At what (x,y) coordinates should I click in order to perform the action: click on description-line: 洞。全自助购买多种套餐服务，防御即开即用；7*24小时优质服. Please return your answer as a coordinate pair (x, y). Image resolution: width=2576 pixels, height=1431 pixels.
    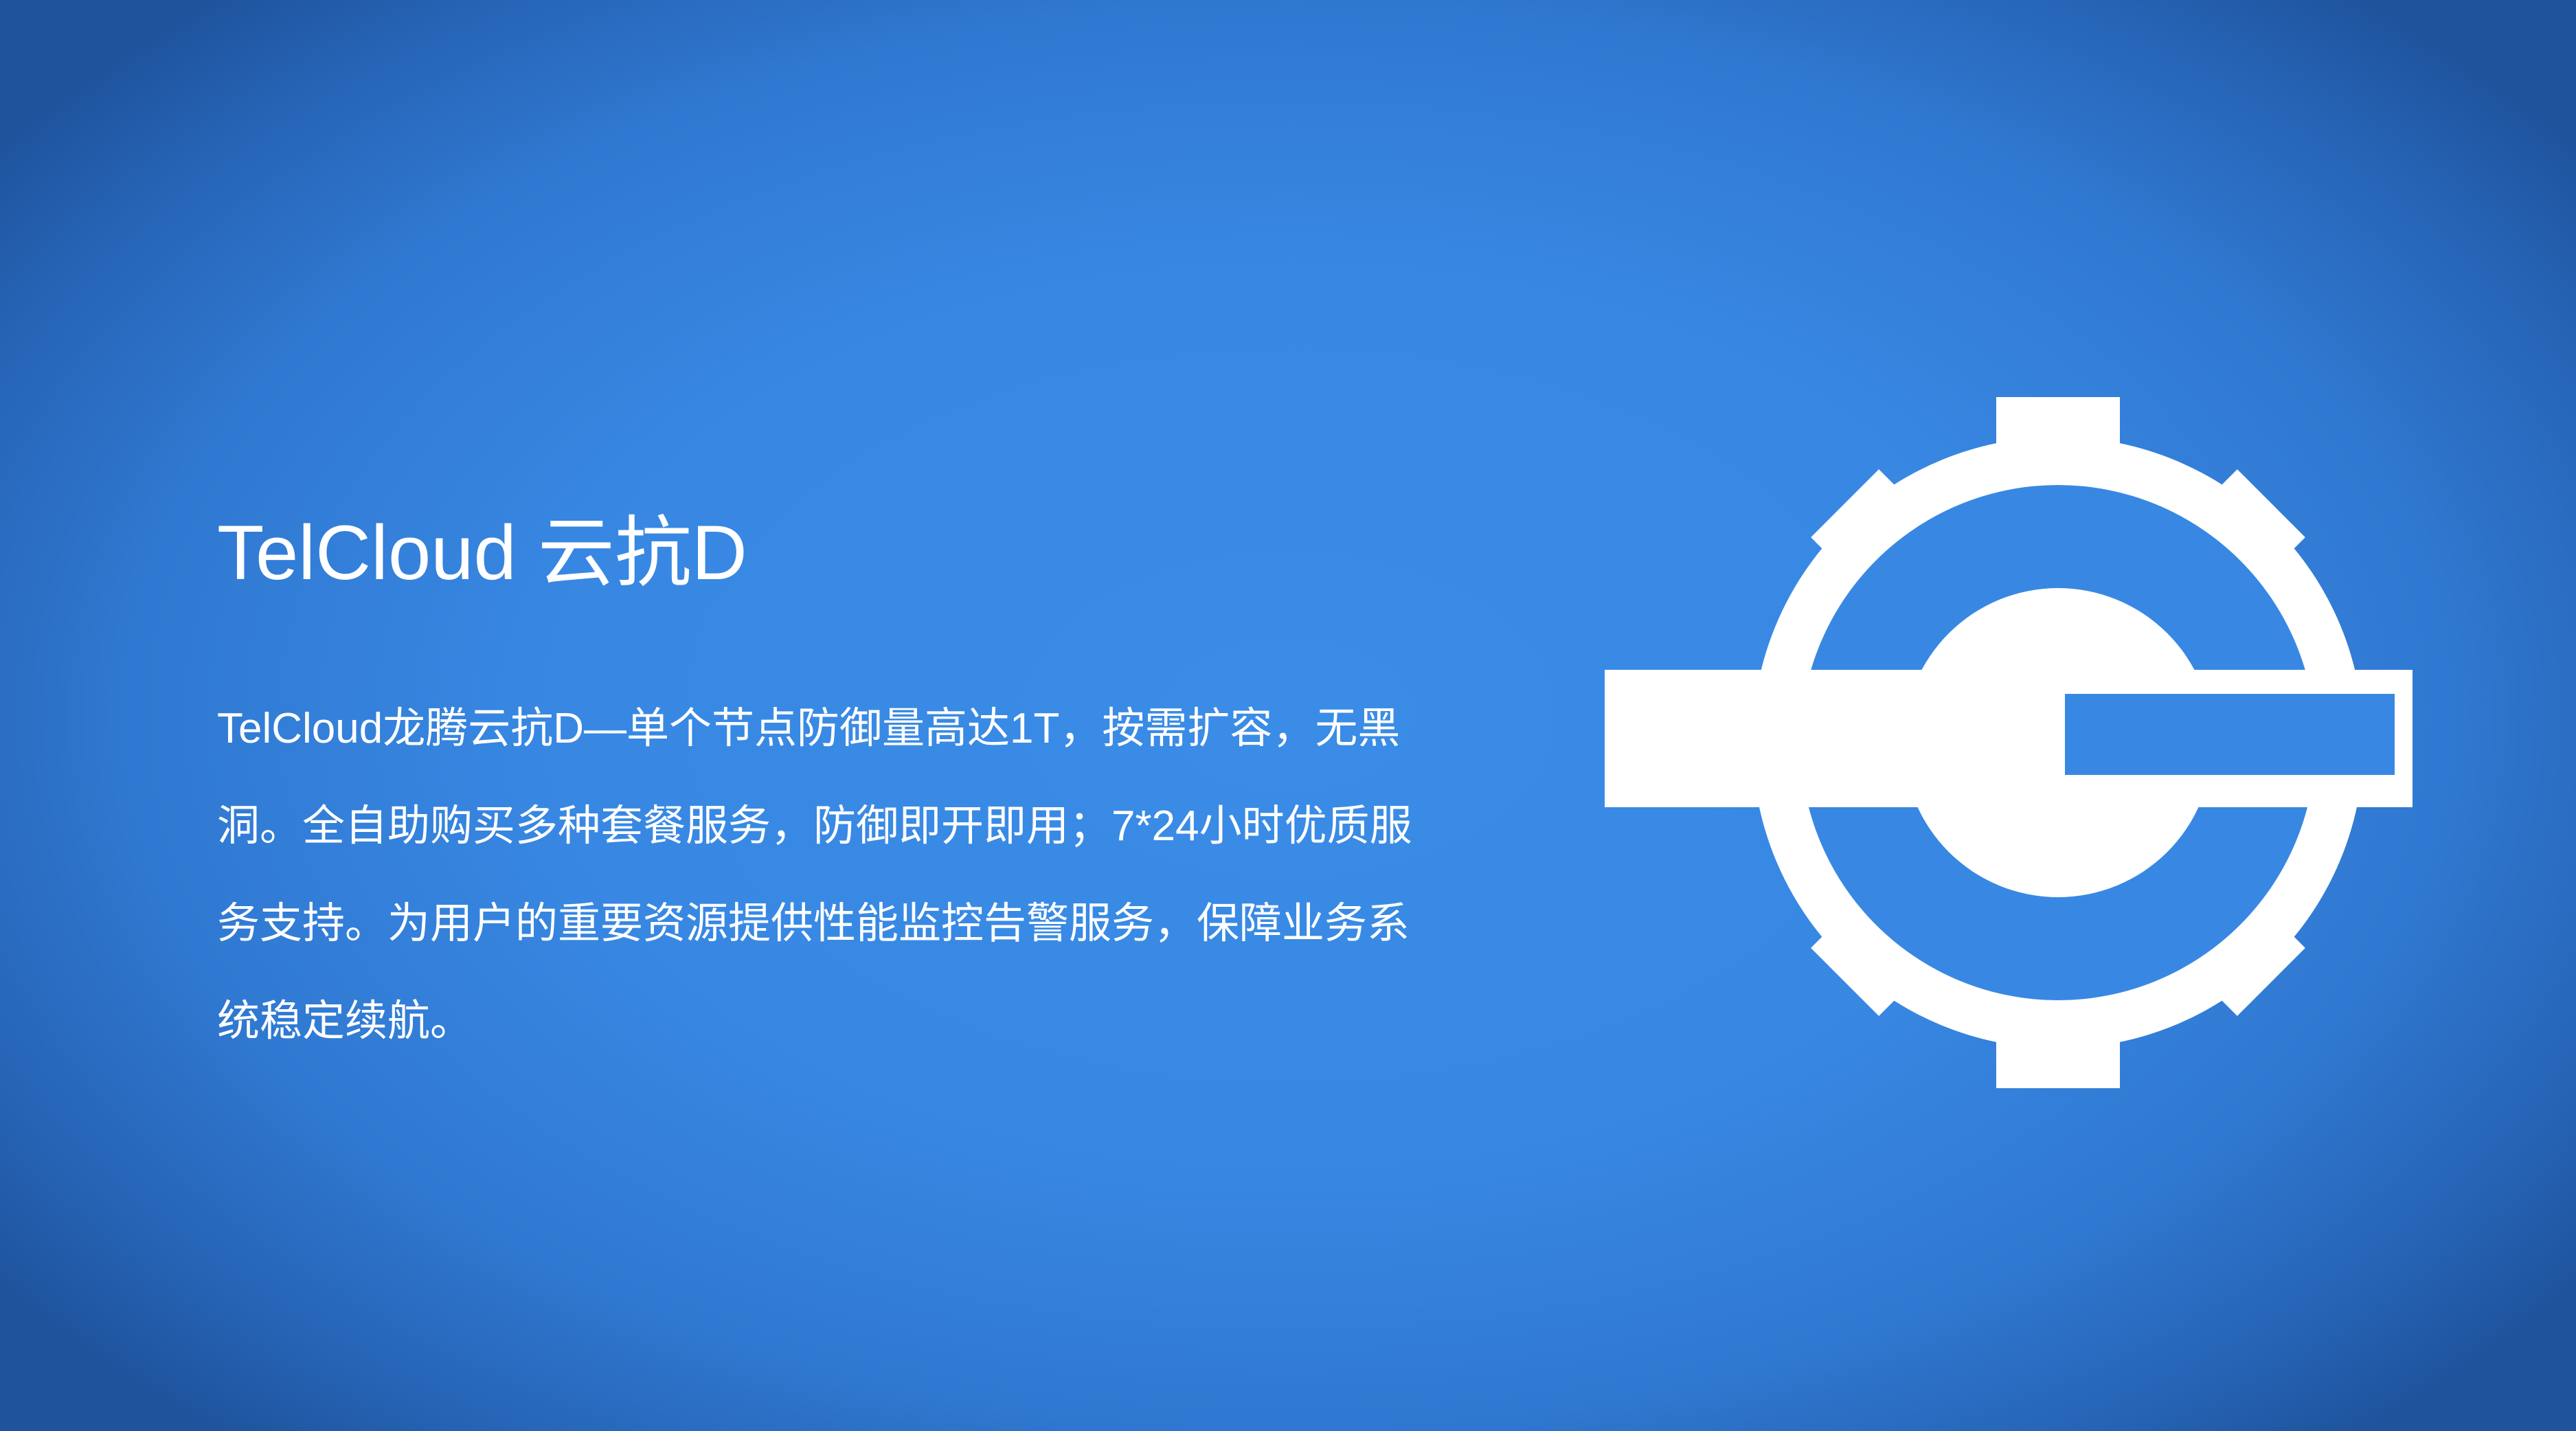
    Looking at the image, I should click on (814, 826).